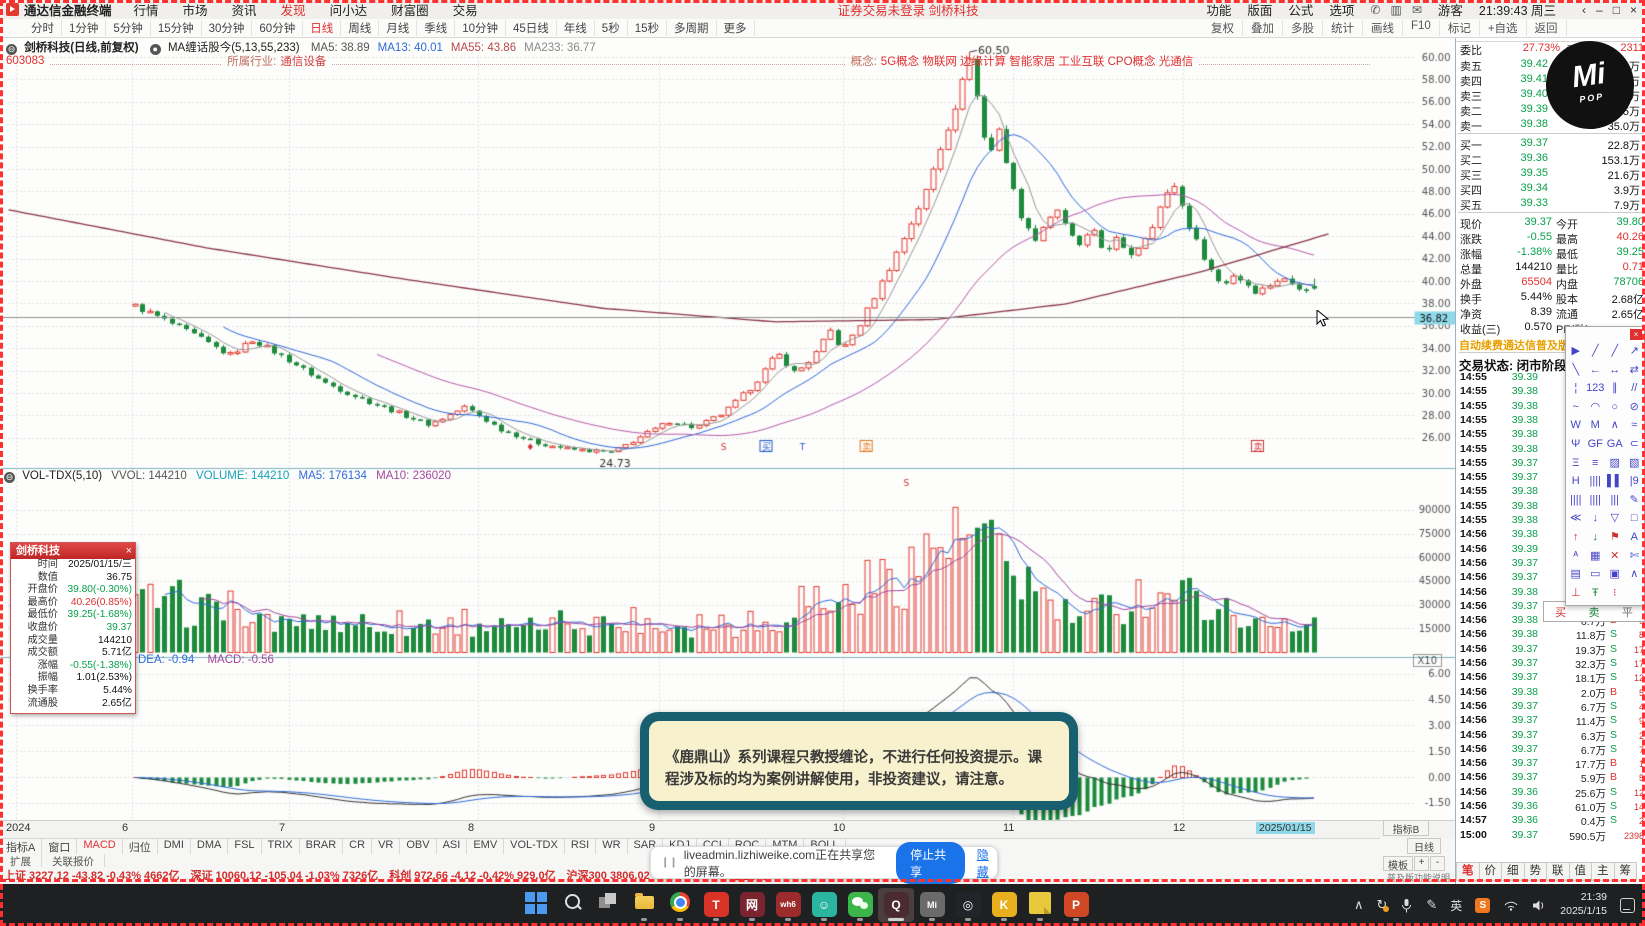  What do you see at coordinates (1359, 905) in the screenshot?
I see `tray-chevron-icon: ∧` at bounding box center [1359, 905].